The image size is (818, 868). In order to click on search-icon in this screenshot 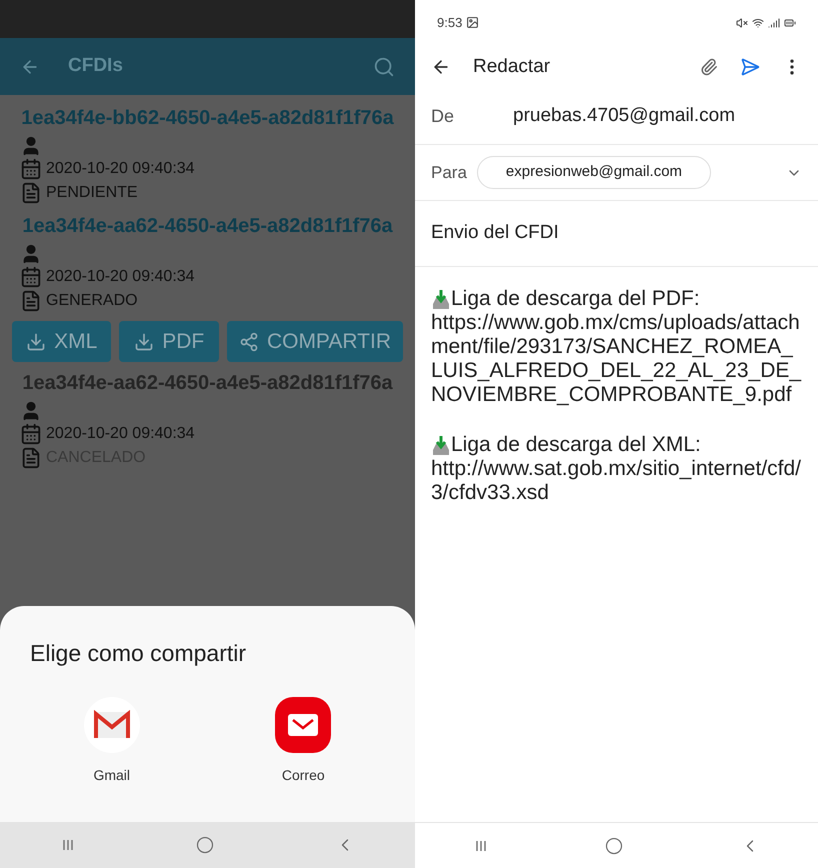, I will do `click(384, 67)`.